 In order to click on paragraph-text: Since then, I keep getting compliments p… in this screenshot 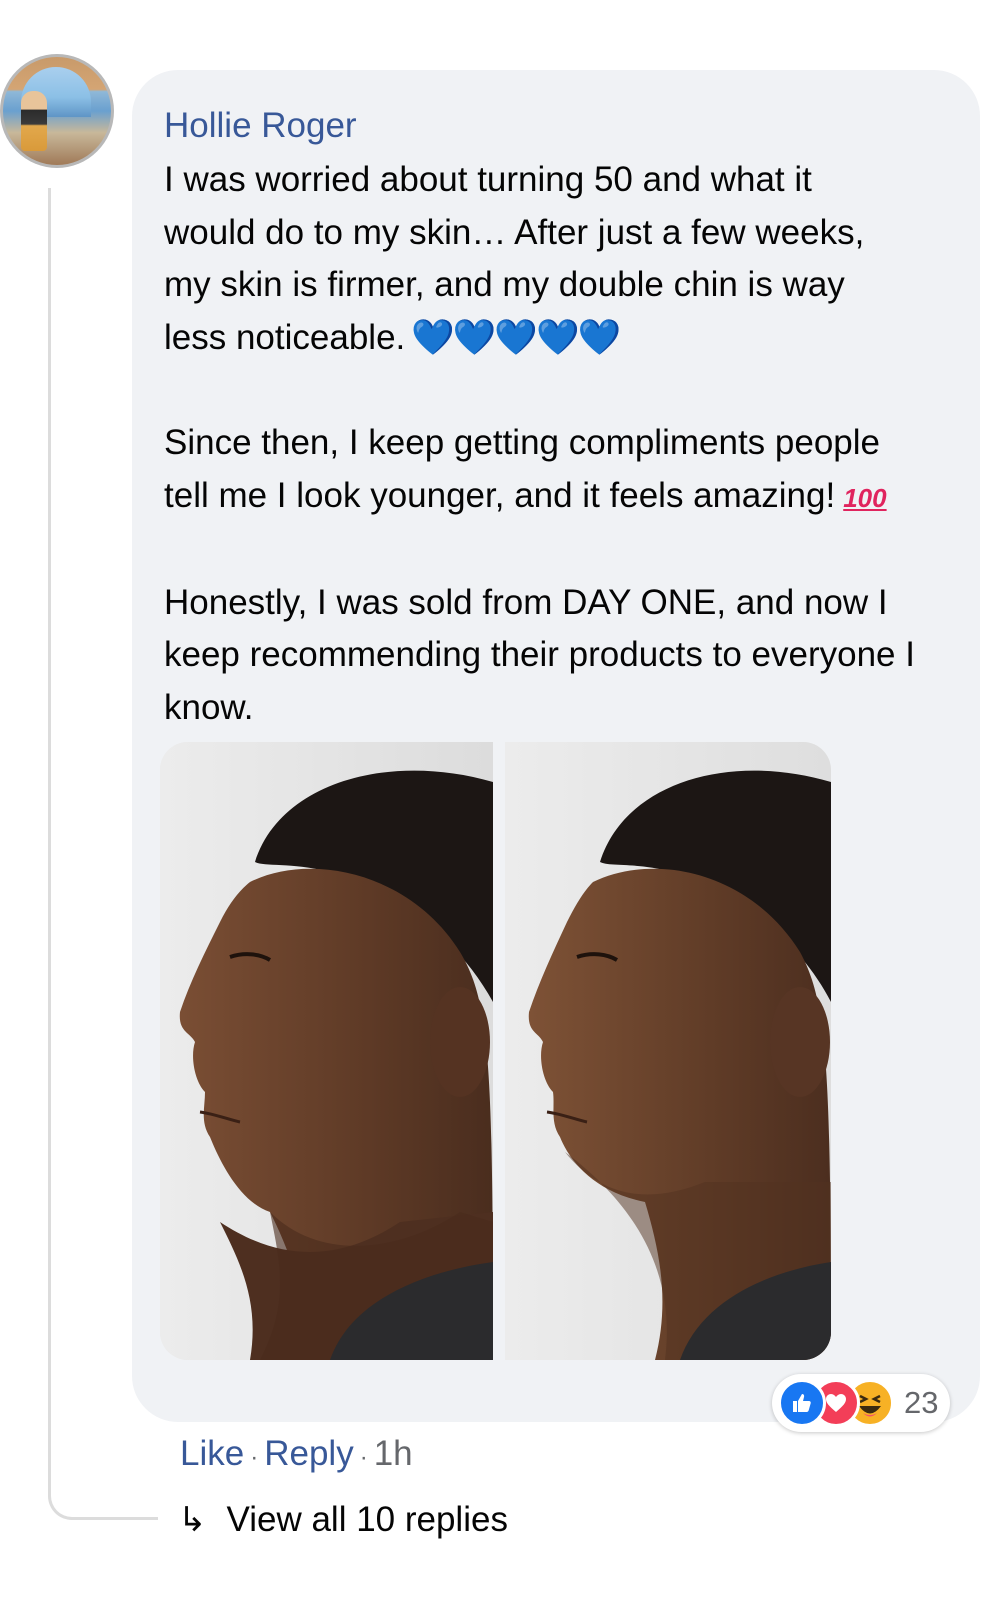, I will do `click(522, 468)`.